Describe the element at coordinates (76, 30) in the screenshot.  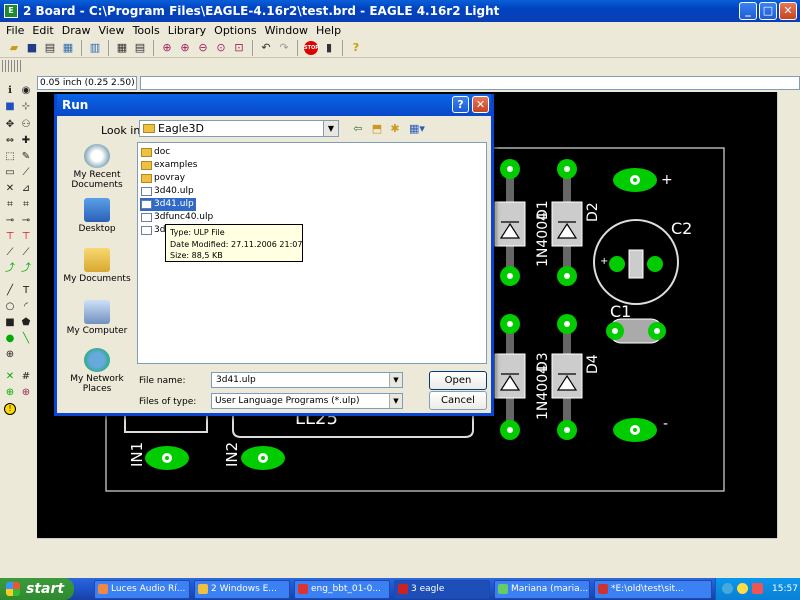
I see `menu-draw: Draw` at that location.